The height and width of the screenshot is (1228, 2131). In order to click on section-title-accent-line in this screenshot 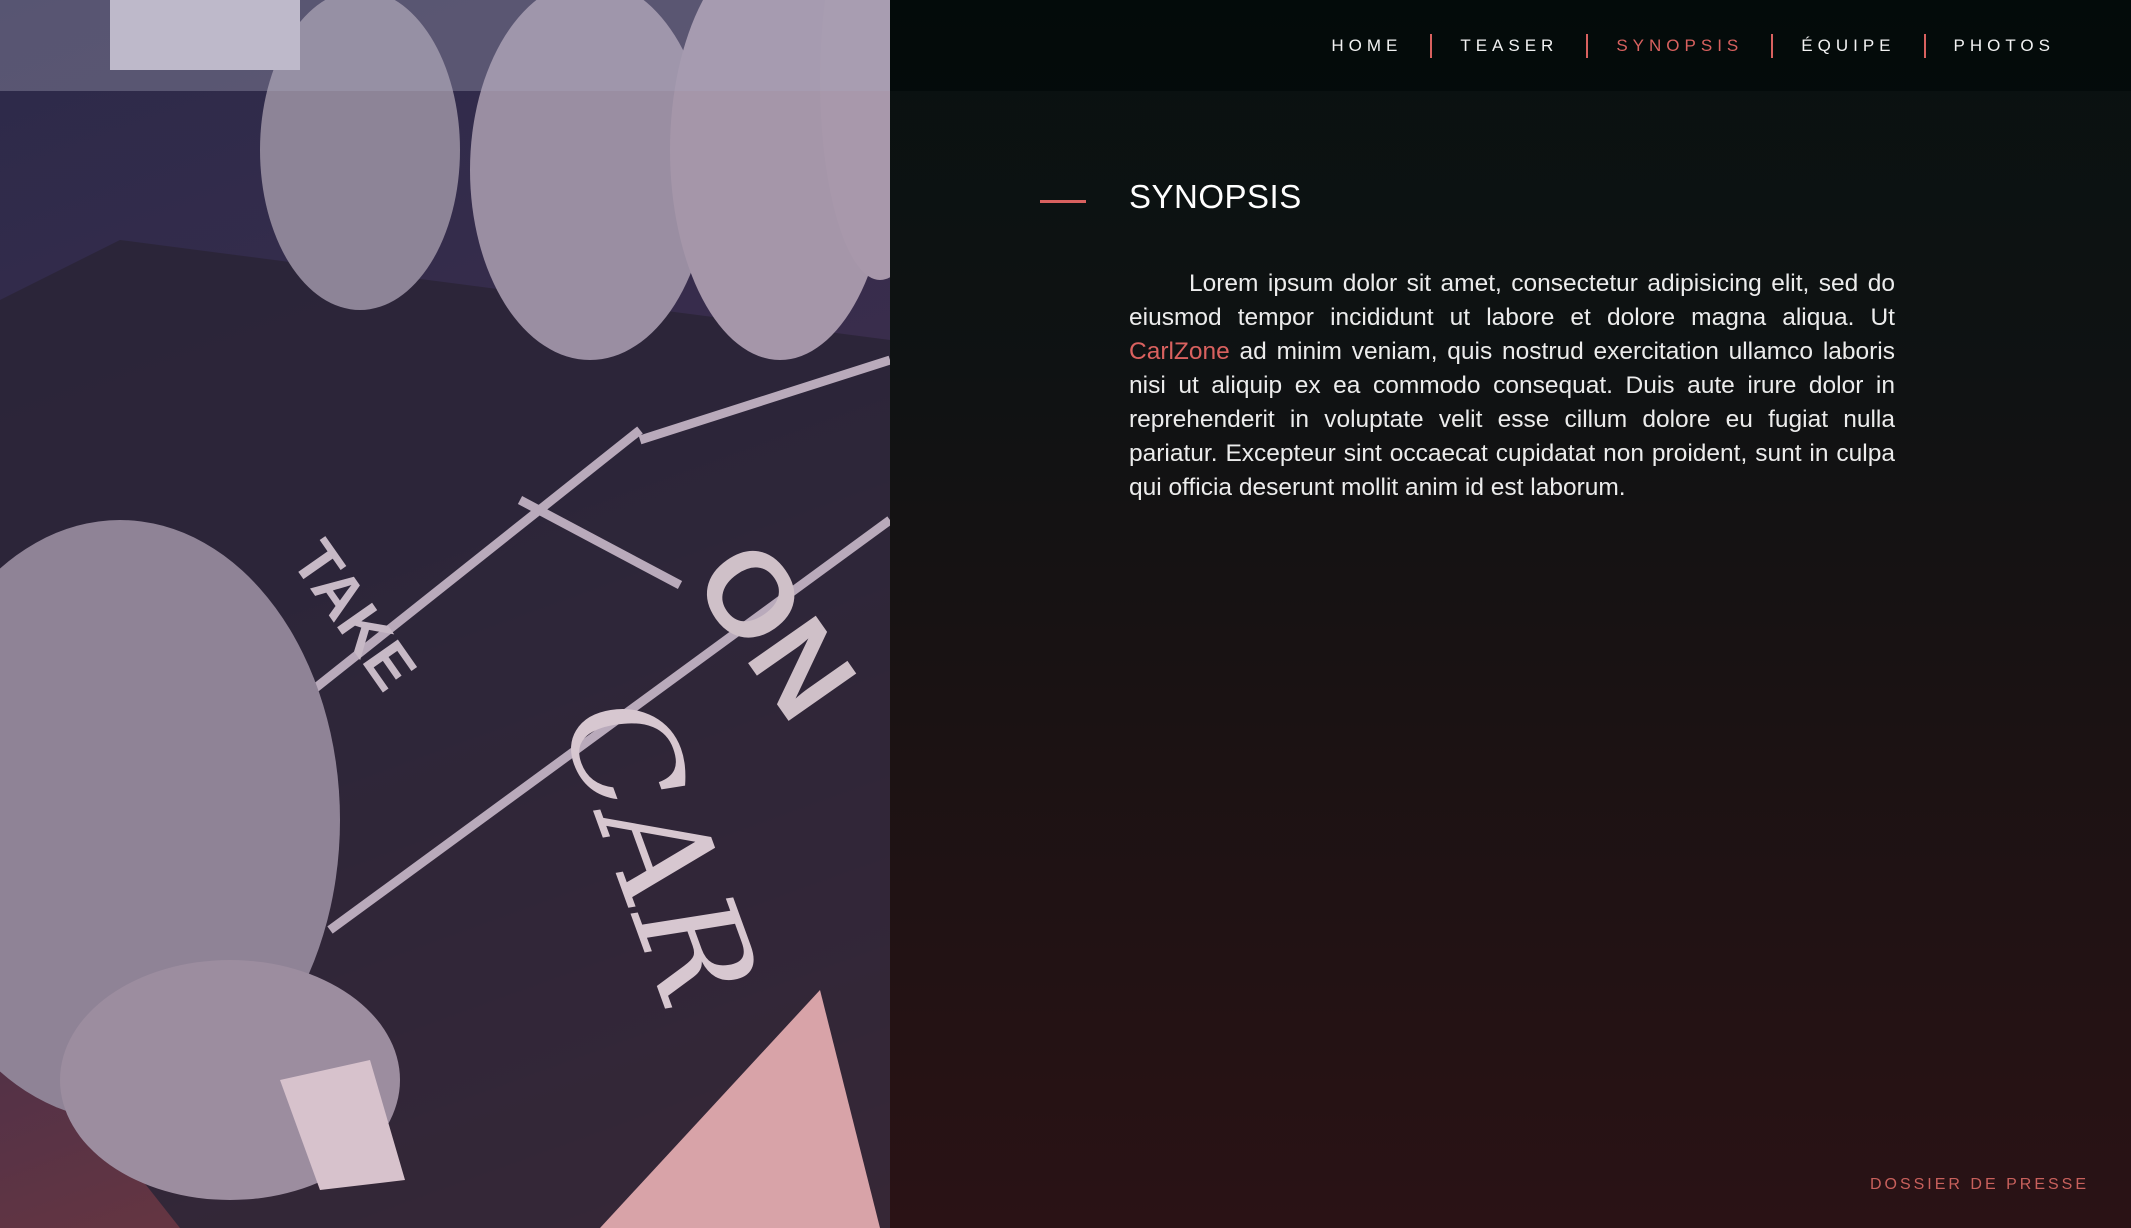, I will do `click(1063, 201)`.